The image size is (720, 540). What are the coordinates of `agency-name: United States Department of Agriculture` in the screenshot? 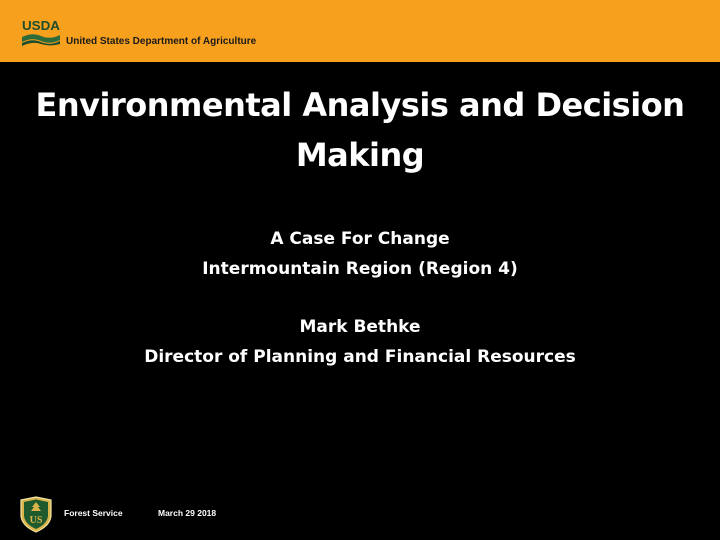 It's located at (161, 41).